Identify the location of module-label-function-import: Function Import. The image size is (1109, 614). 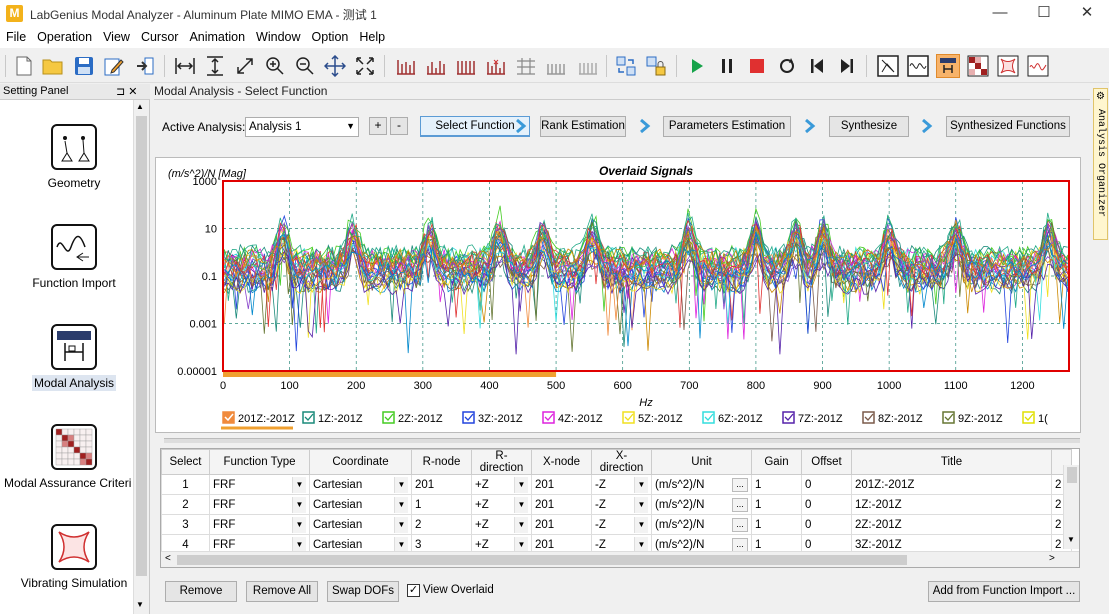
(74, 283).